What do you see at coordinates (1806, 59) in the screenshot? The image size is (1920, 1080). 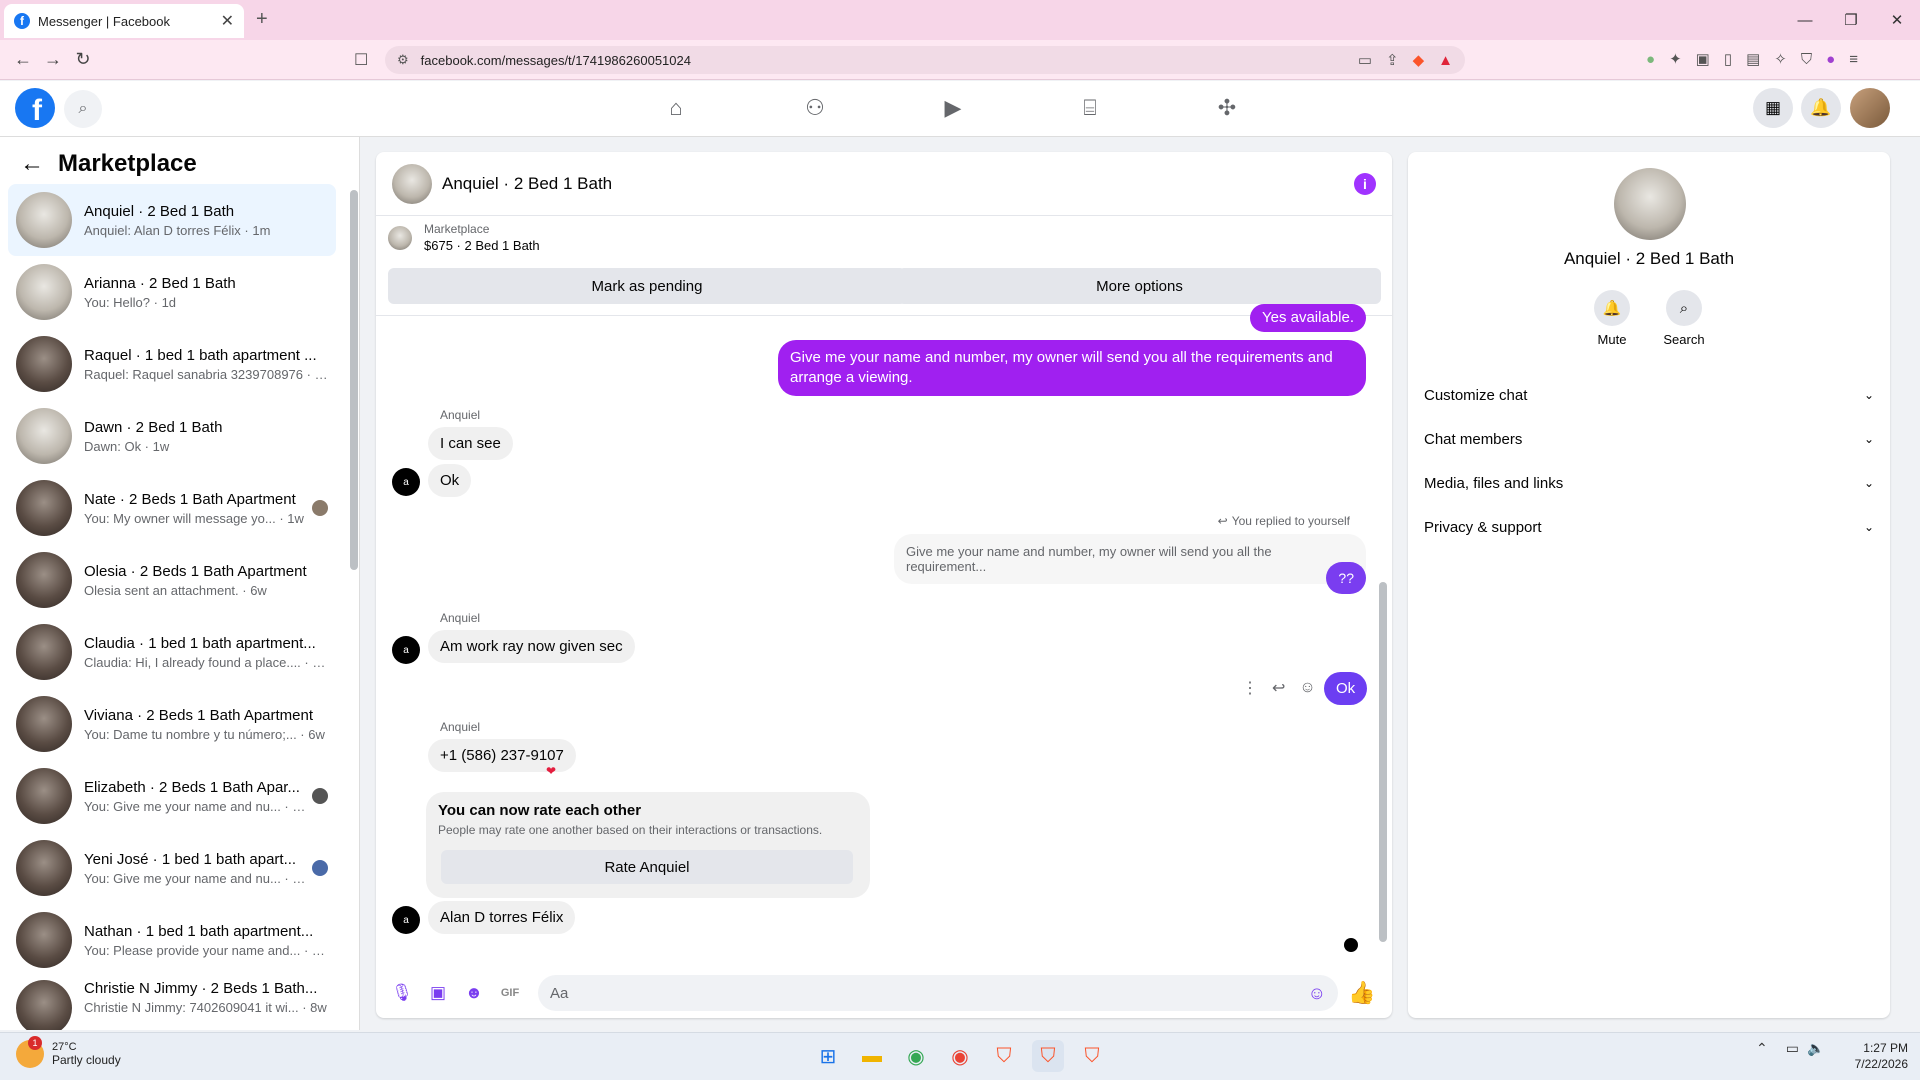 I see `vpn-icon: ⛉` at bounding box center [1806, 59].